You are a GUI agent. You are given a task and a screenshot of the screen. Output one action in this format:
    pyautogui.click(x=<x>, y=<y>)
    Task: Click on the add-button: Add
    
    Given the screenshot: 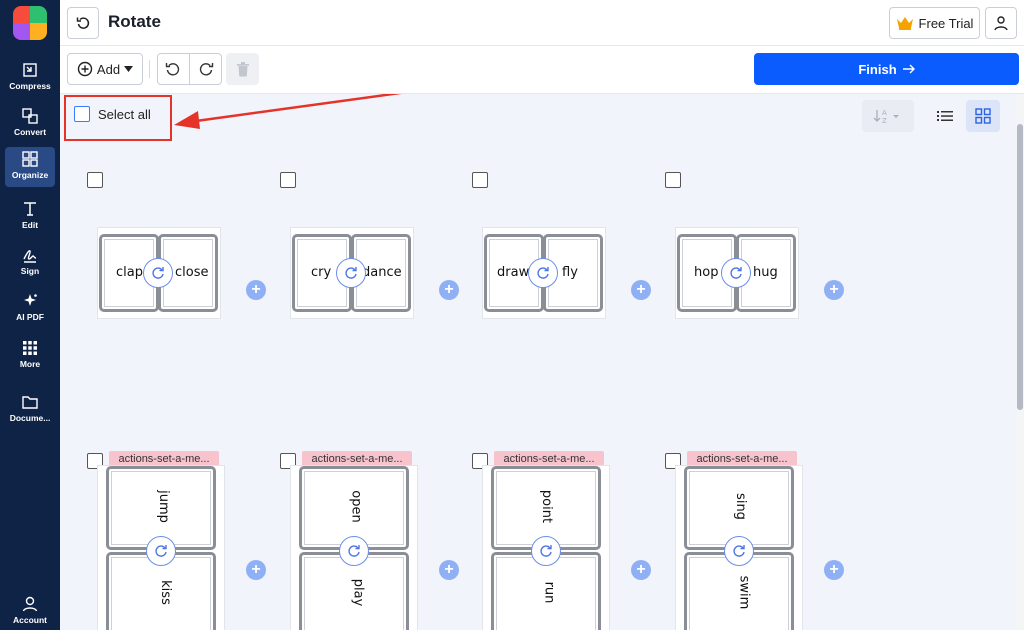 What is the action you would take?
    pyautogui.click(x=105, y=69)
    